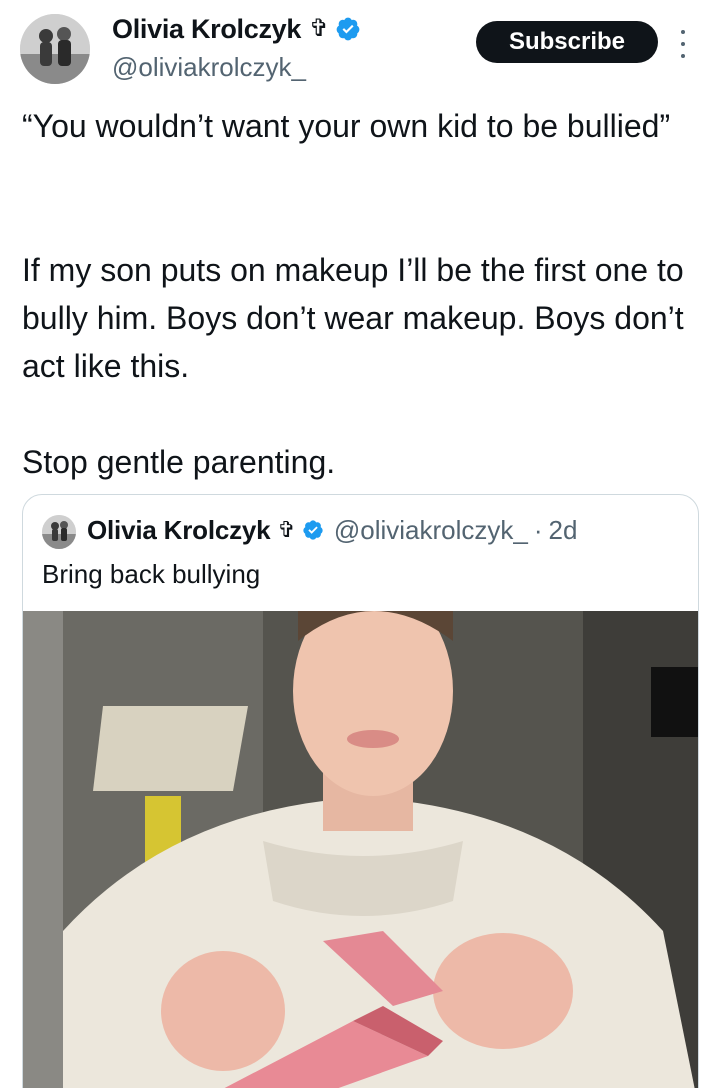 The height and width of the screenshot is (1088, 720). Describe the element at coordinates (209, 67) in the screenshot. I see `author-handle: @oliviakrolczyk_` at that location.